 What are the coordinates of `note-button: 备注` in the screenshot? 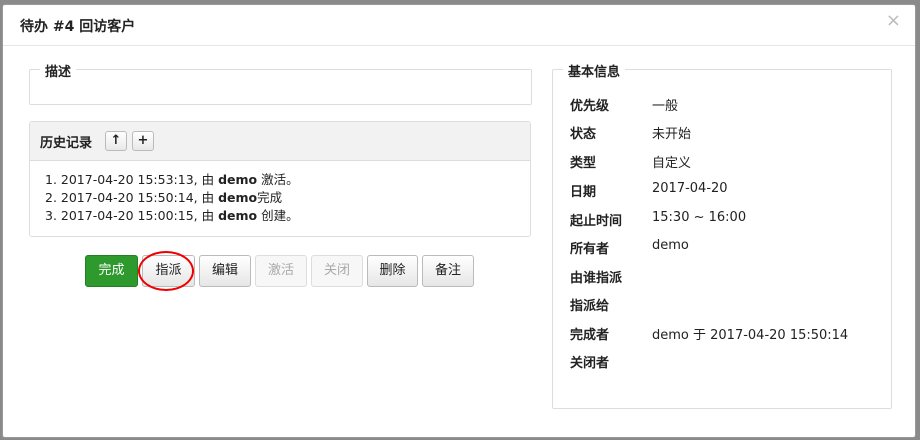 It's located at (448, 271).